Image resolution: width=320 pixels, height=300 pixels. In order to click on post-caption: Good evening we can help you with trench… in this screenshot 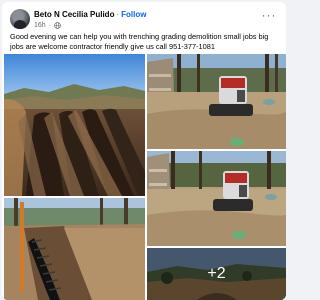, I will do `click(139, 41)`.